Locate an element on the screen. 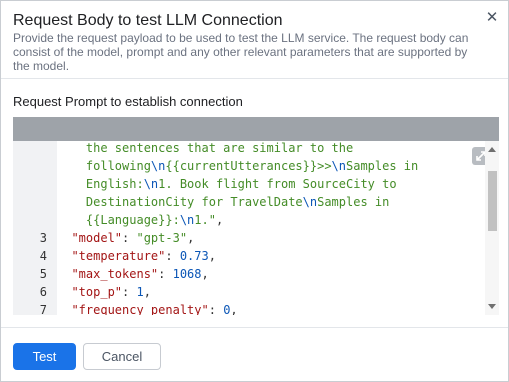 This screenshot has height=382, width=509. code-token: DestinationCity for TravelDate is located at coordinates (180, 202).